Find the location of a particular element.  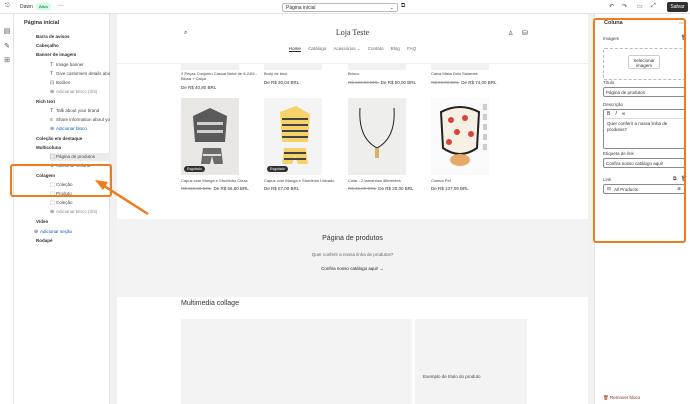

more-actions-button: ··· is located at coordinates (61, 6).